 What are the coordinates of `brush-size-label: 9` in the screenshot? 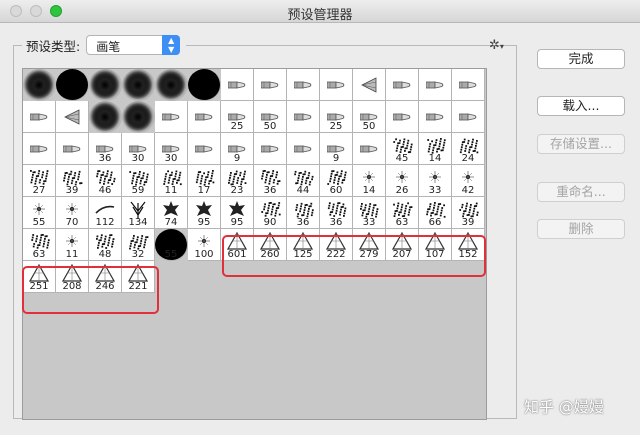 It's located at (336, 158).